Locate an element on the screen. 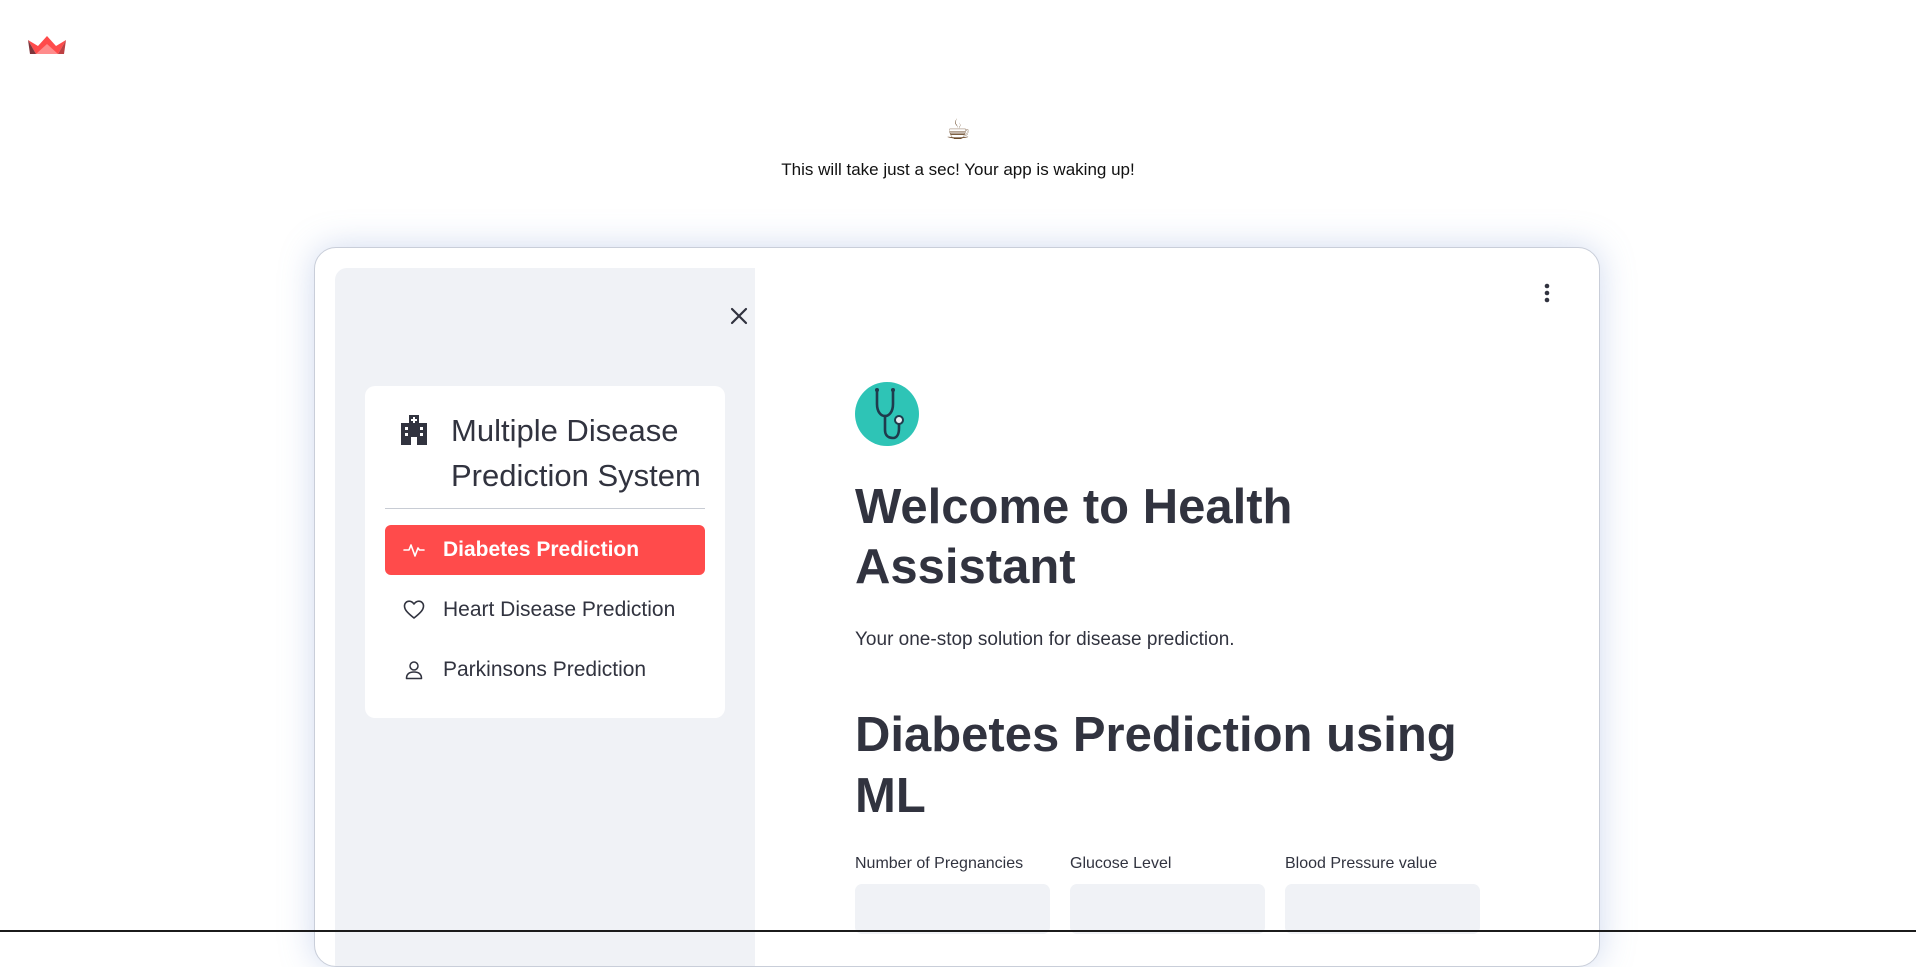  menu-item-label: Diabetes Prediction is located at coordinates (541, 549).